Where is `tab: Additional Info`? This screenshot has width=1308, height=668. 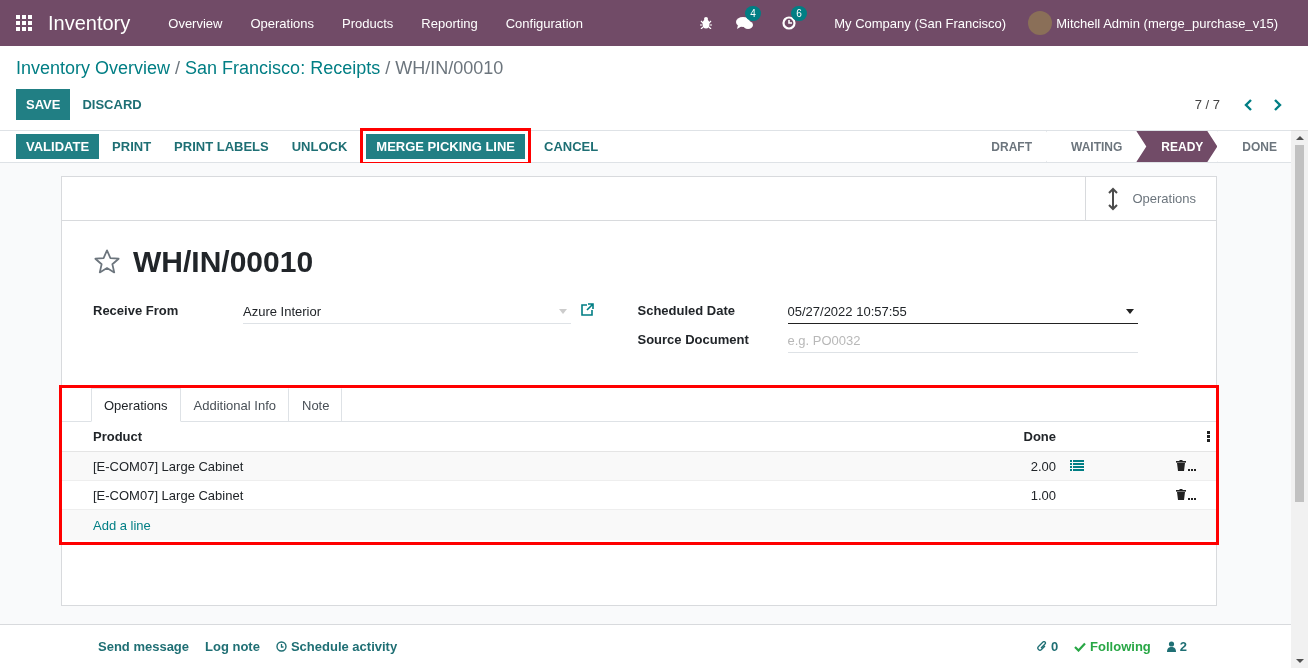 tab: Additional Info is located at coordinates (234, 405).